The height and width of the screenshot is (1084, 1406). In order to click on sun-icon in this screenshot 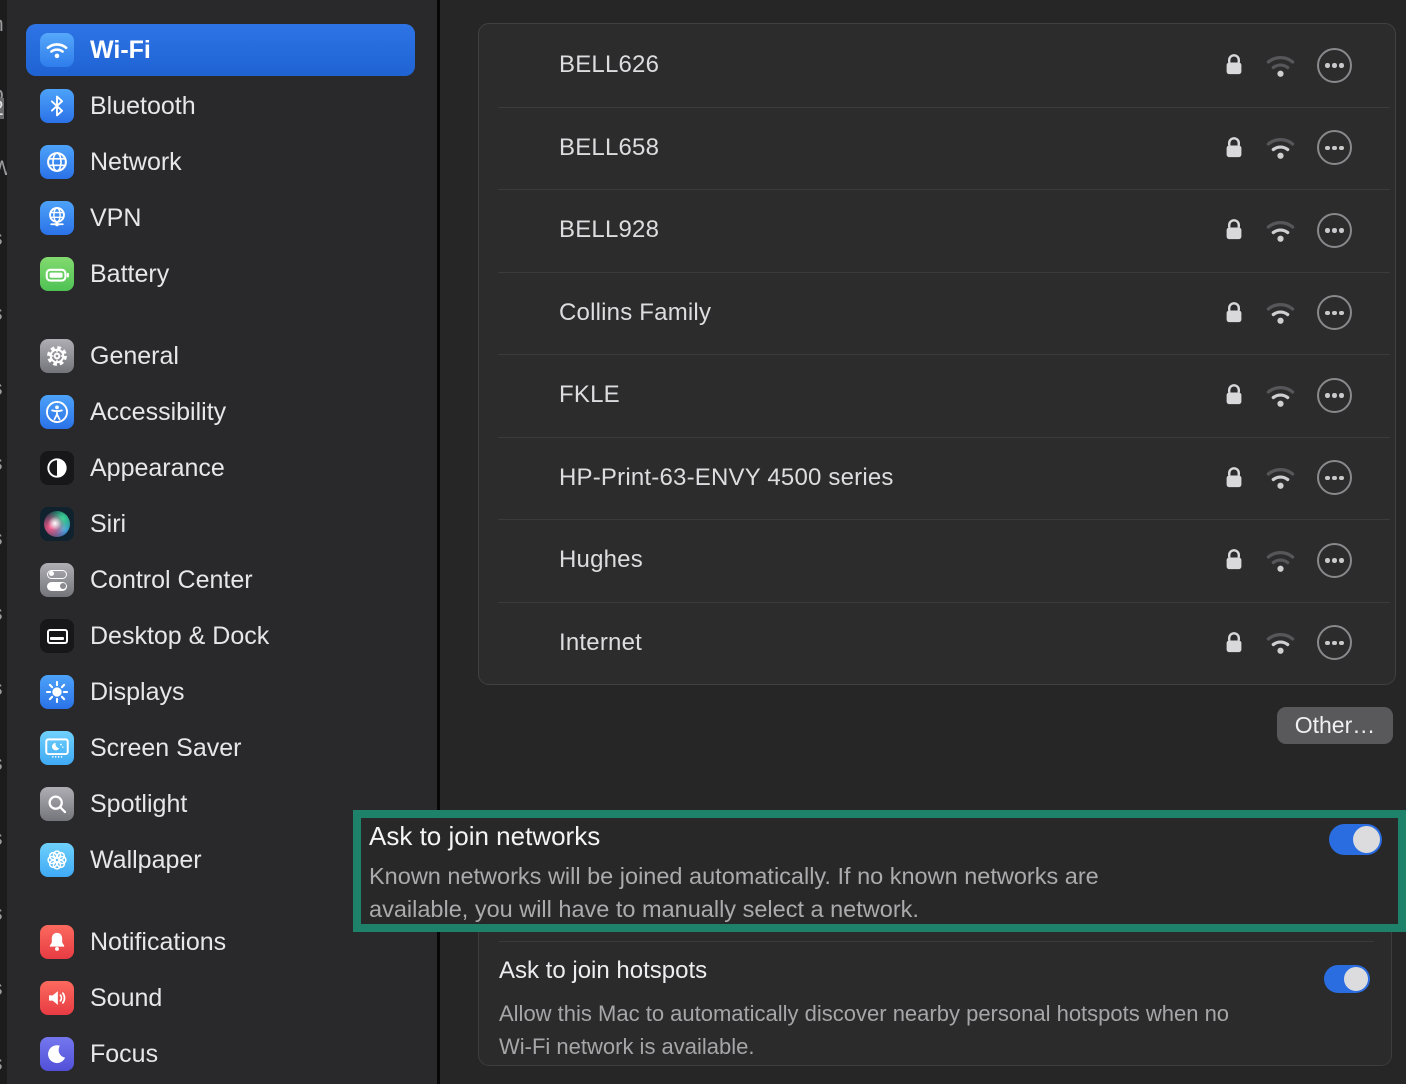, I will do `click(57, 692)`.